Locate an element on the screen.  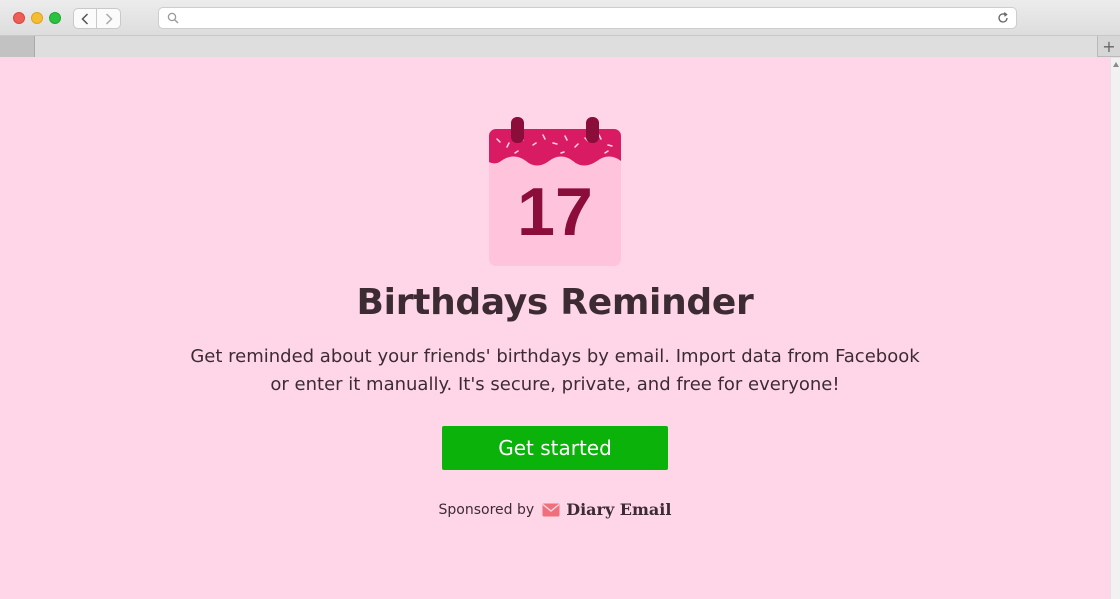
browser-titlebar is located at coordinates (560, 18).